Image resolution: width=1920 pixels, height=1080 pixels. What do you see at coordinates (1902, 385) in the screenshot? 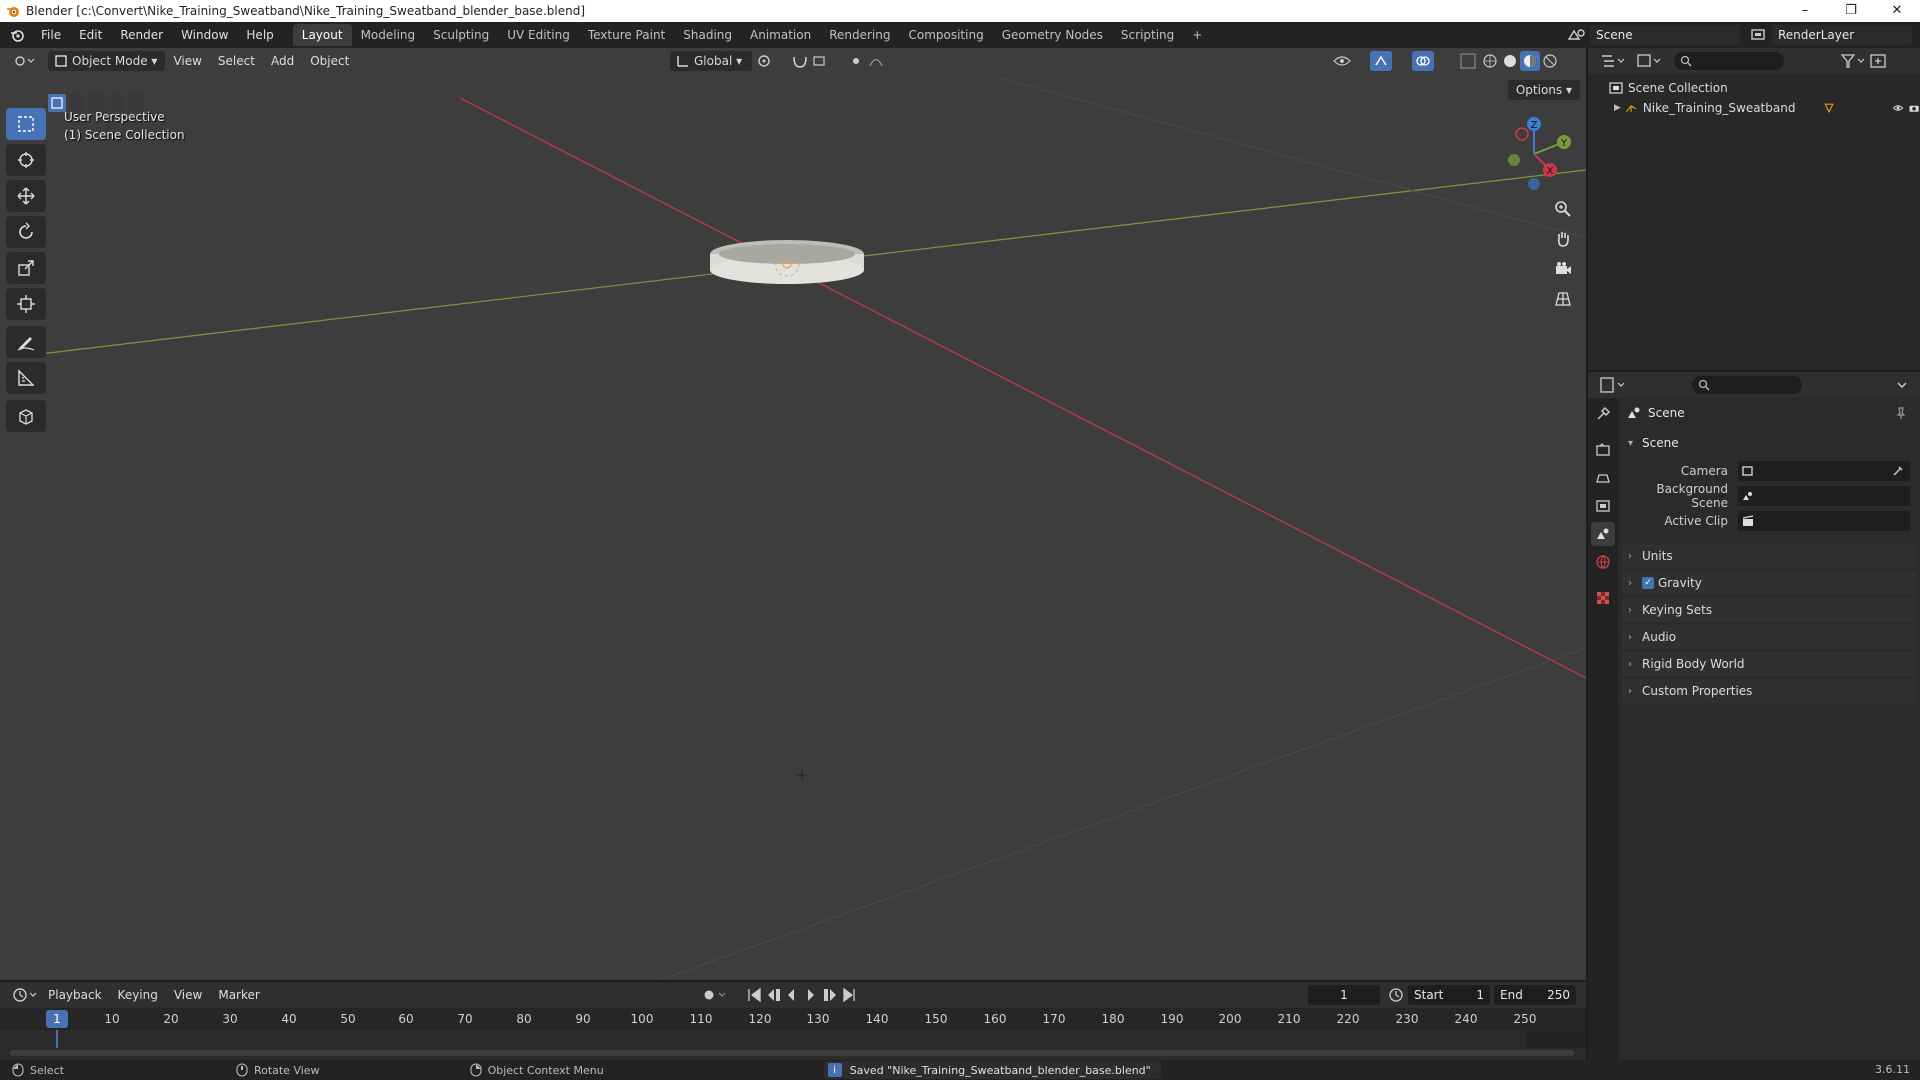
I see `chevron-down-icon` at bounding box center [1902, 385].